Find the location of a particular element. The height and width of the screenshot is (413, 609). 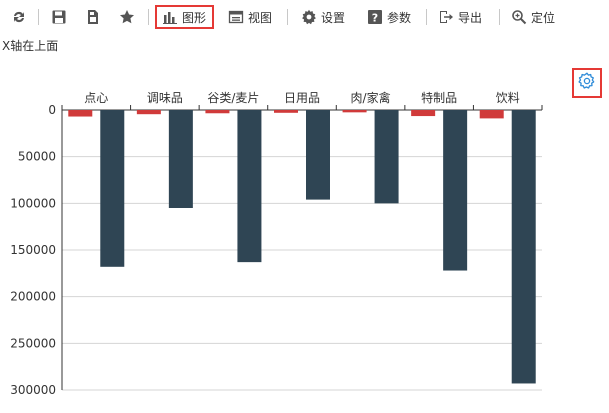

y-tick-label: 150000 is located at coordinates (33, 250).